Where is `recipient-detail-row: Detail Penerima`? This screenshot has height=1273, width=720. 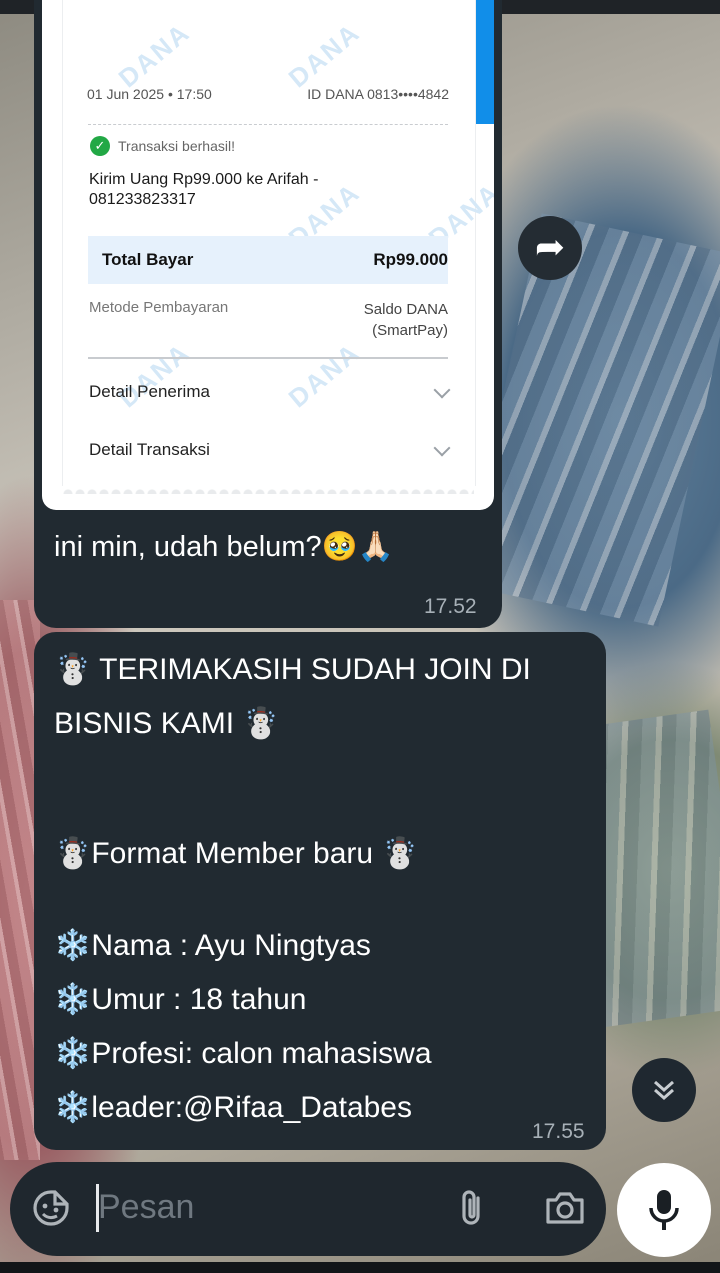
recipient-detail-row: Detail Penerima is located at coordinates (149, 391).